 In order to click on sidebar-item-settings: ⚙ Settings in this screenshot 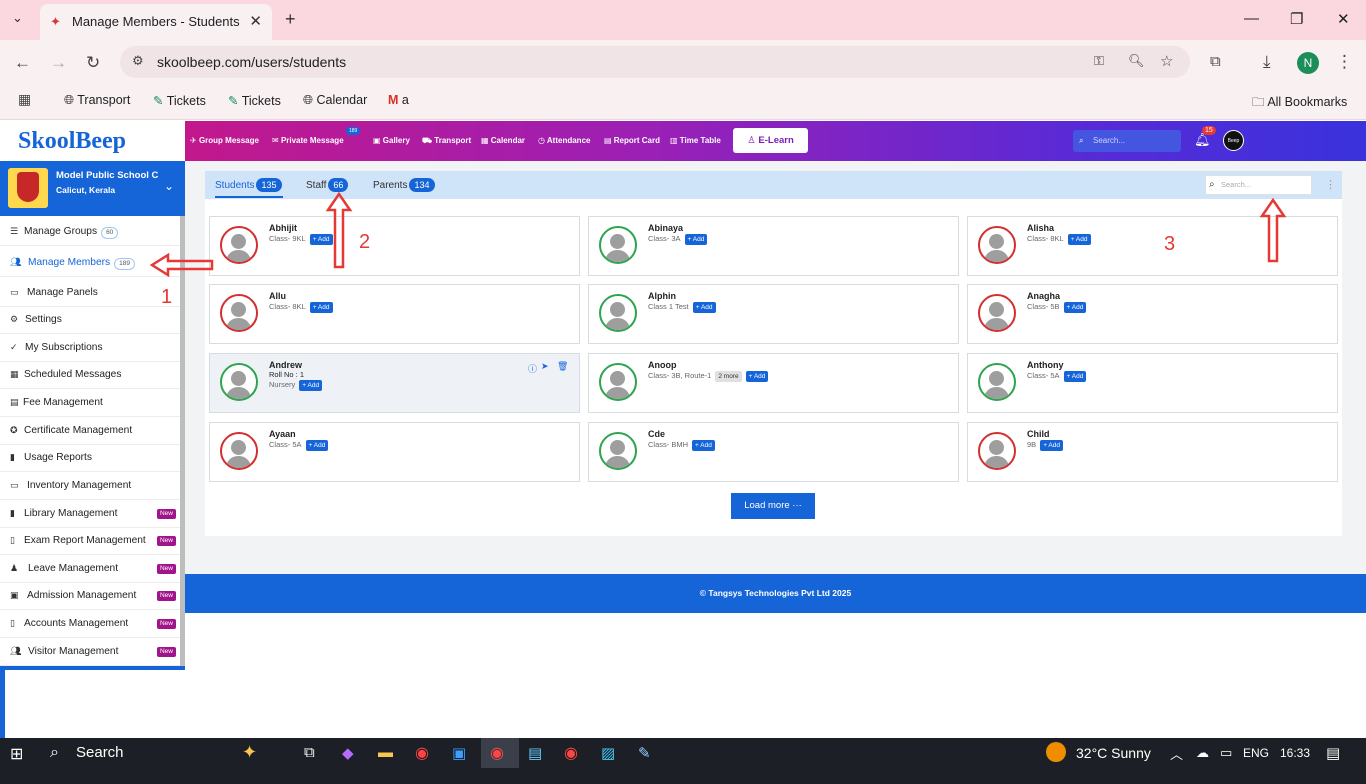, I will do `click(90, 320)`.